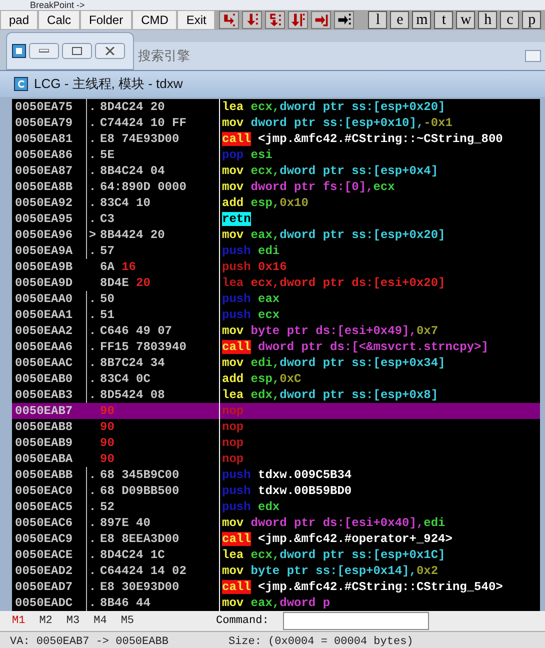 This screenshot has height=648, width=545. What do you see at coordinates (378, 20) in the screenshot?
I see `letter-button: l` at bounding box center [378, 20].